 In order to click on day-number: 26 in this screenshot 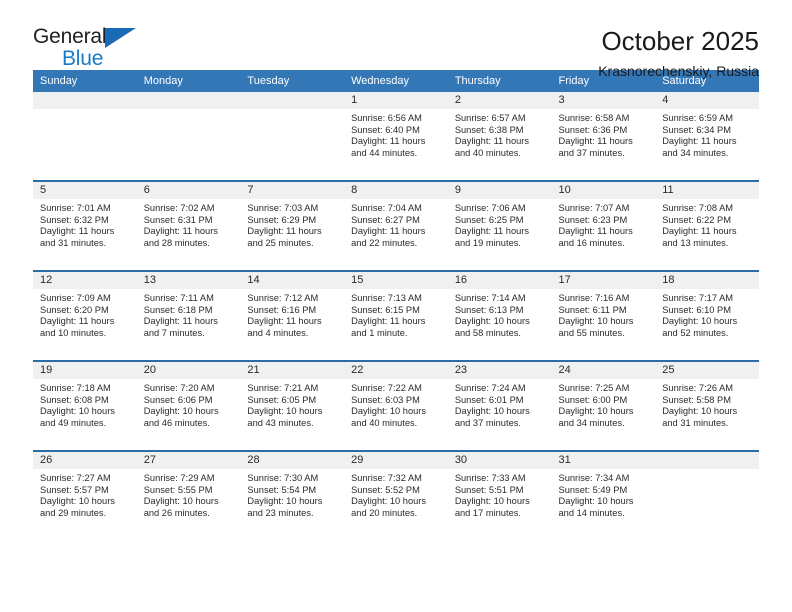, I will do `click(85, 460)`.